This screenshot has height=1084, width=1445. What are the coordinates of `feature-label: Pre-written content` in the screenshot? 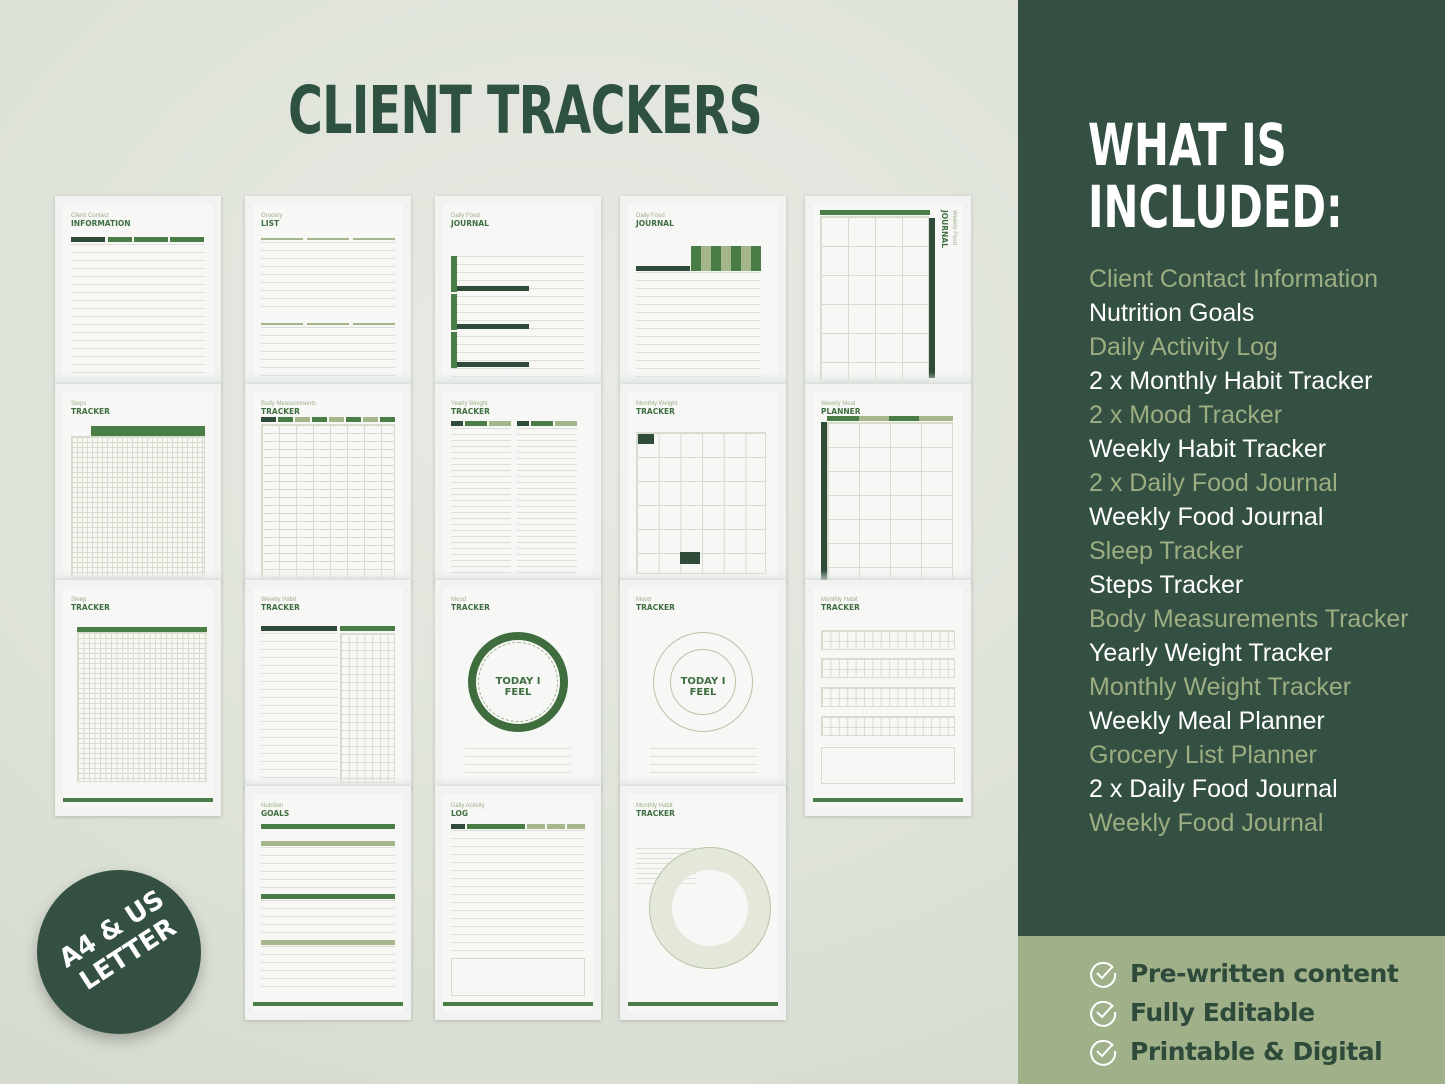 It's located at (1264, 973).